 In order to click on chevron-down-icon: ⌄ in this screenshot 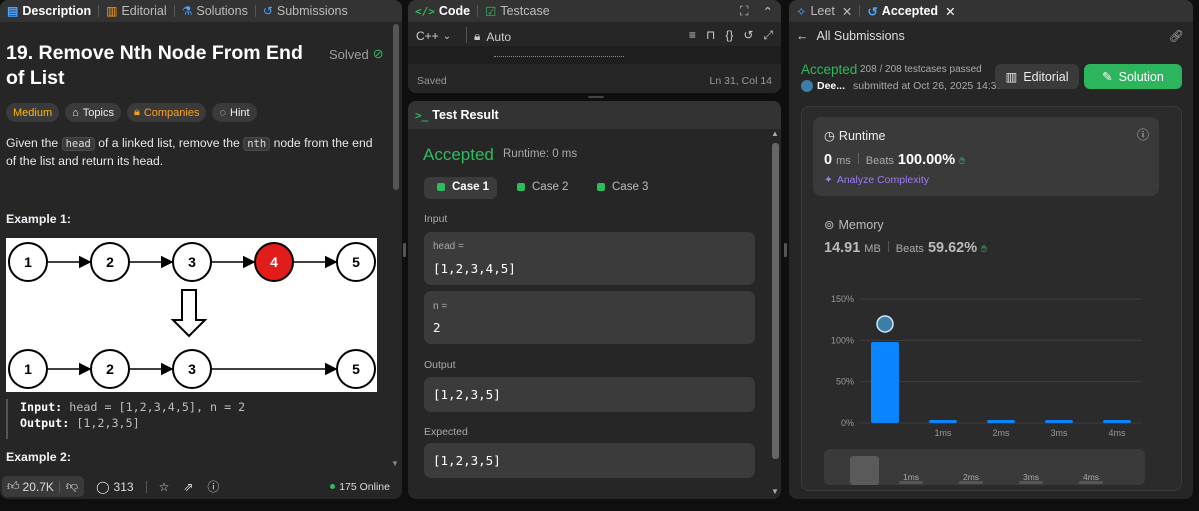, I will do `click(447, 36)`.